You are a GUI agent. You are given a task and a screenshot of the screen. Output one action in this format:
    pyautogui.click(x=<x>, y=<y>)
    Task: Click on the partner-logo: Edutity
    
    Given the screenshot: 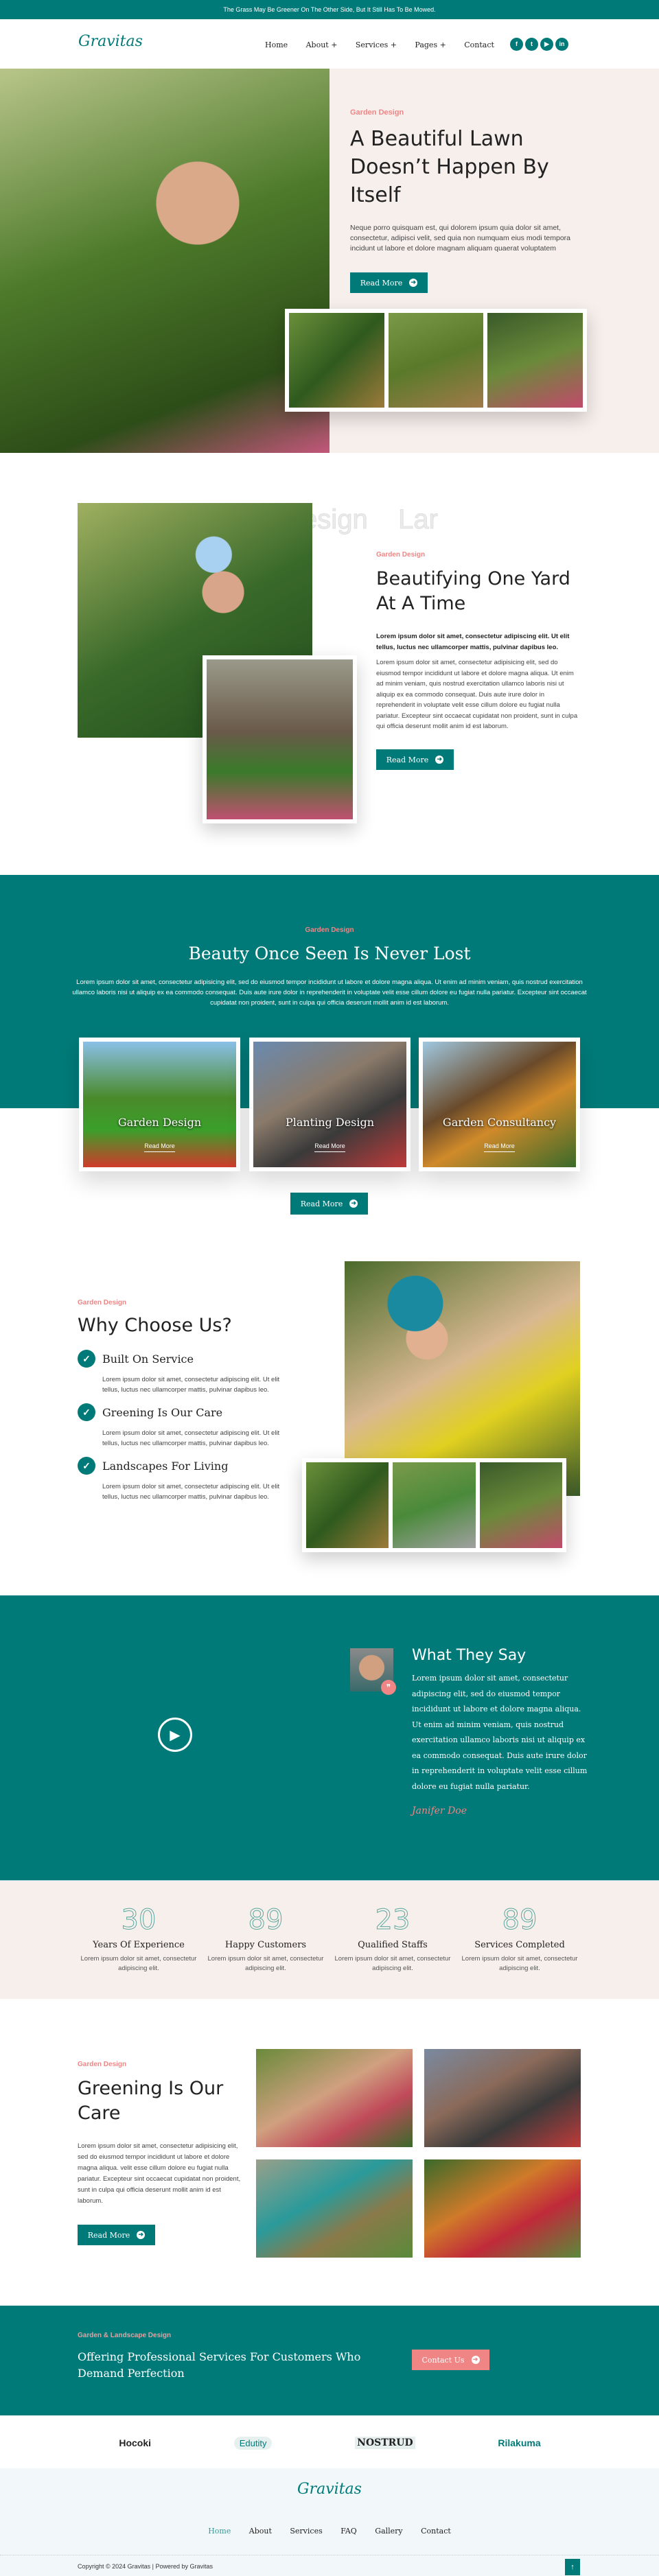 What is the action you would take?
    pyautogui.click(x=253, y=2443)
    